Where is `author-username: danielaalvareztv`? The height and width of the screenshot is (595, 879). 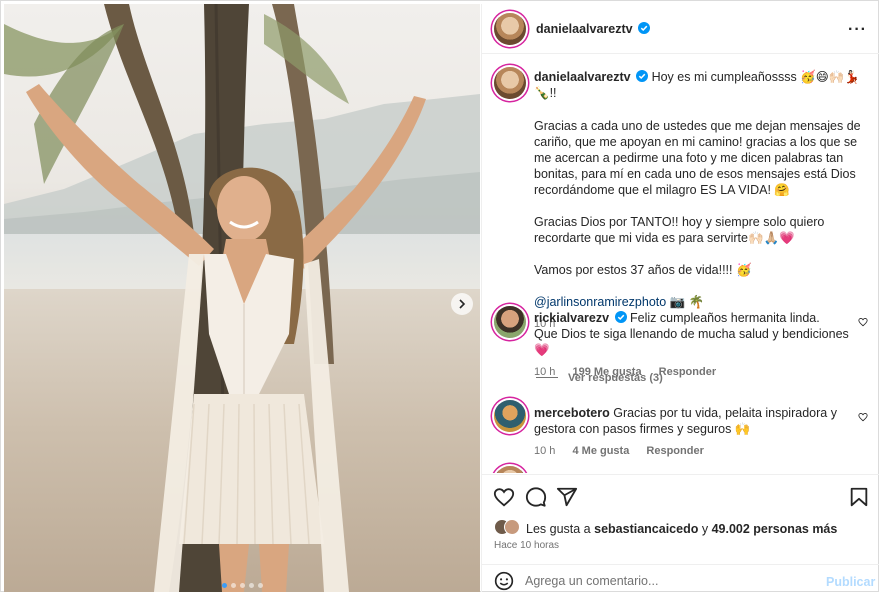 author-username: danielaalvareztv is located at coordinates (584, 29).